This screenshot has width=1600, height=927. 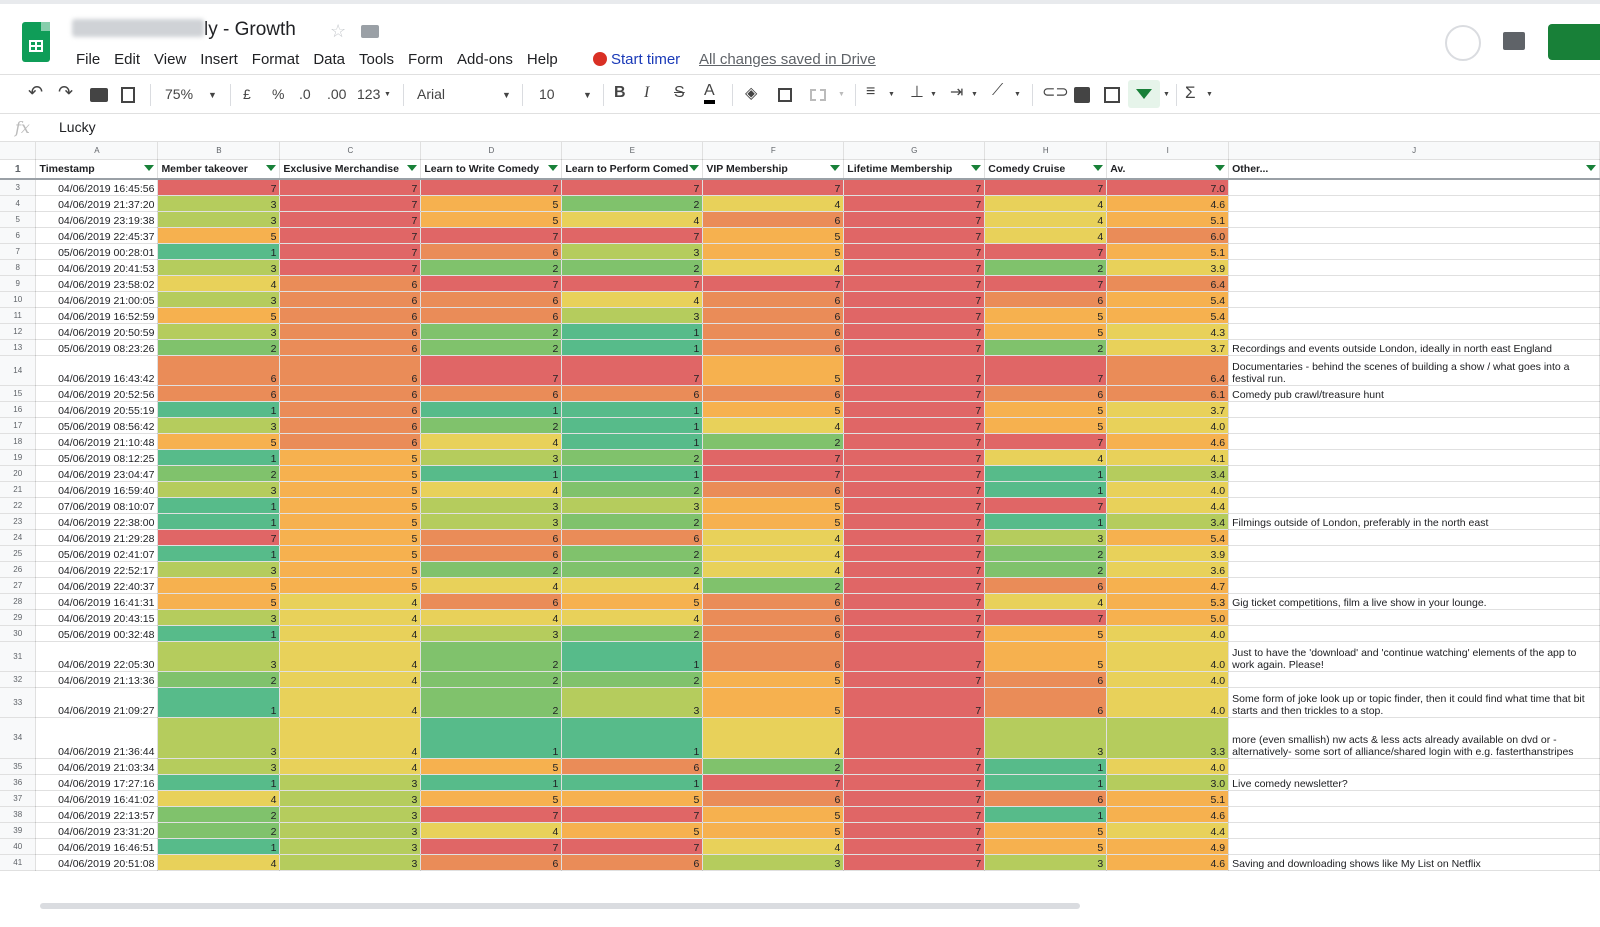 I want to click on rotation-dropdown-icon: ▼, so click(x=1017, y=94).